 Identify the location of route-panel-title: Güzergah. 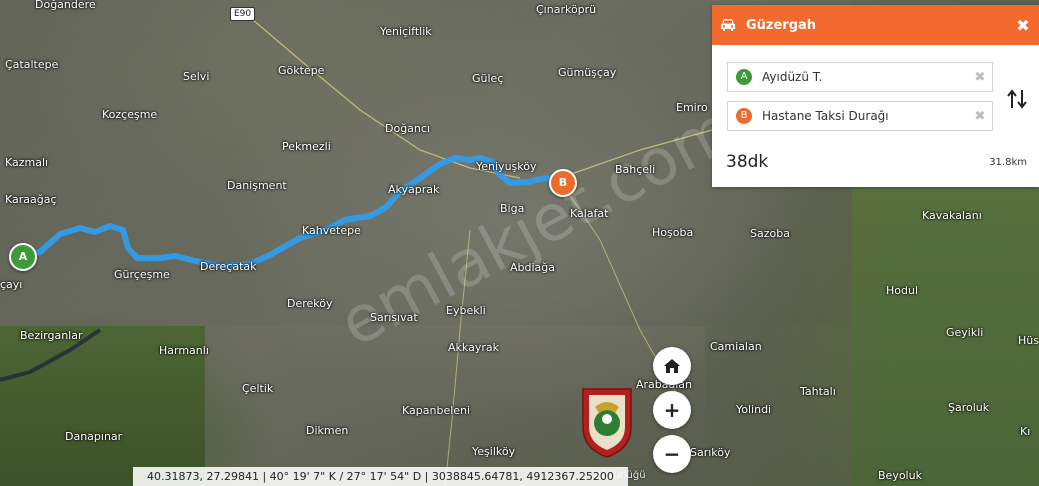
(781, 25).